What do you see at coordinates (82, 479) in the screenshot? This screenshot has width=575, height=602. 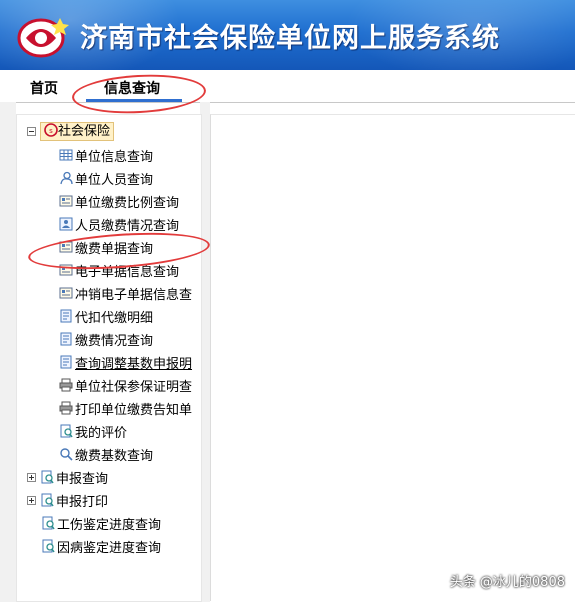 I see `tree-group-label: 申报查询` at bounding box center [82, 479].